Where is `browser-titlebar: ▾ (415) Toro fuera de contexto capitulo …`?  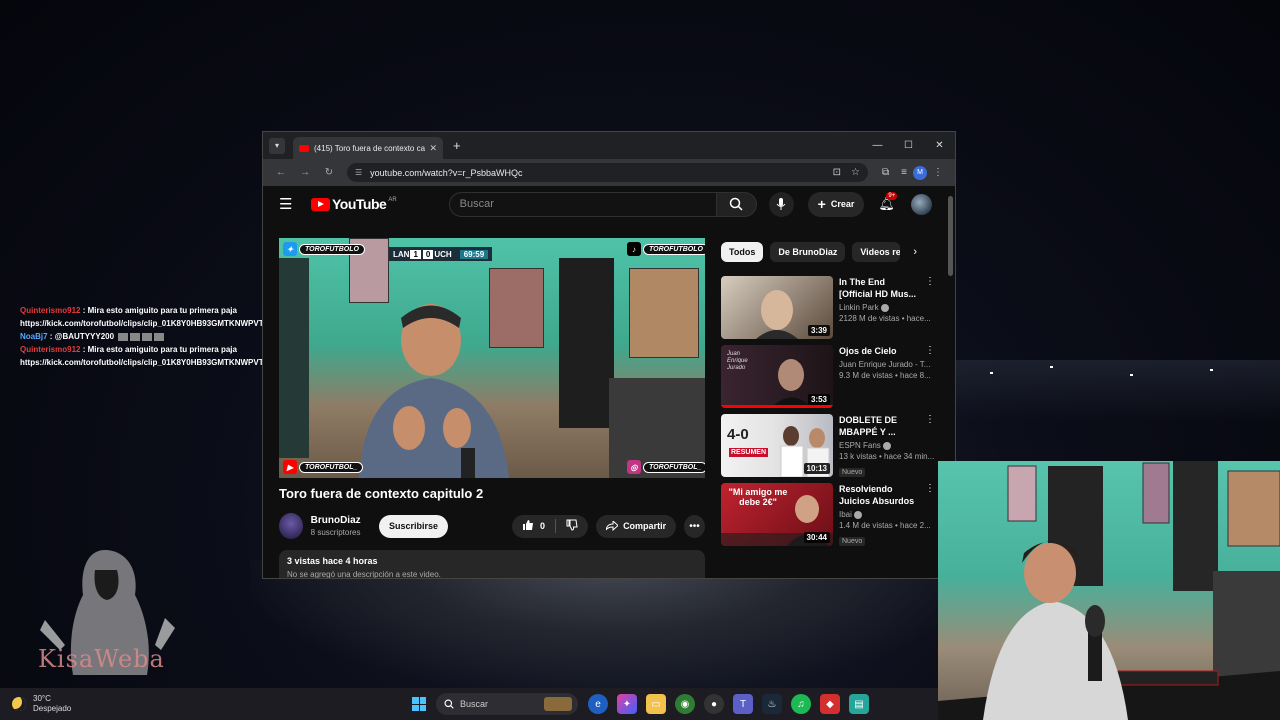
browser-titlebar: ▾ (415) Toro fuera de contexto capitulo … is located at coordinates (609, 145).